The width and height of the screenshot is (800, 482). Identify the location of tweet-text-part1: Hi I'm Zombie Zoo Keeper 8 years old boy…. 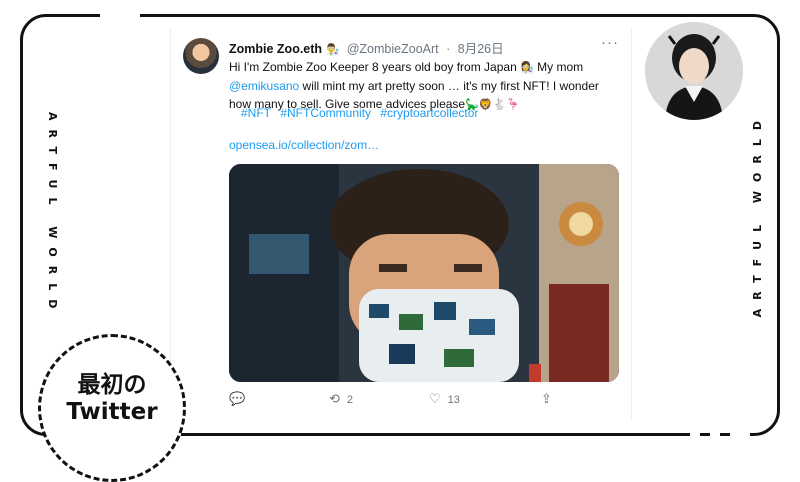
(375, 67).